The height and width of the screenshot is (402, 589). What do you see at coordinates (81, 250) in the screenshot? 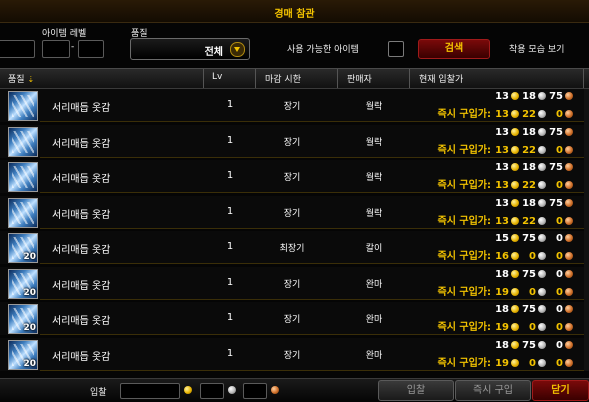
I see `item-name: 서리매듭 옷감` at bounding box center [81, 250].